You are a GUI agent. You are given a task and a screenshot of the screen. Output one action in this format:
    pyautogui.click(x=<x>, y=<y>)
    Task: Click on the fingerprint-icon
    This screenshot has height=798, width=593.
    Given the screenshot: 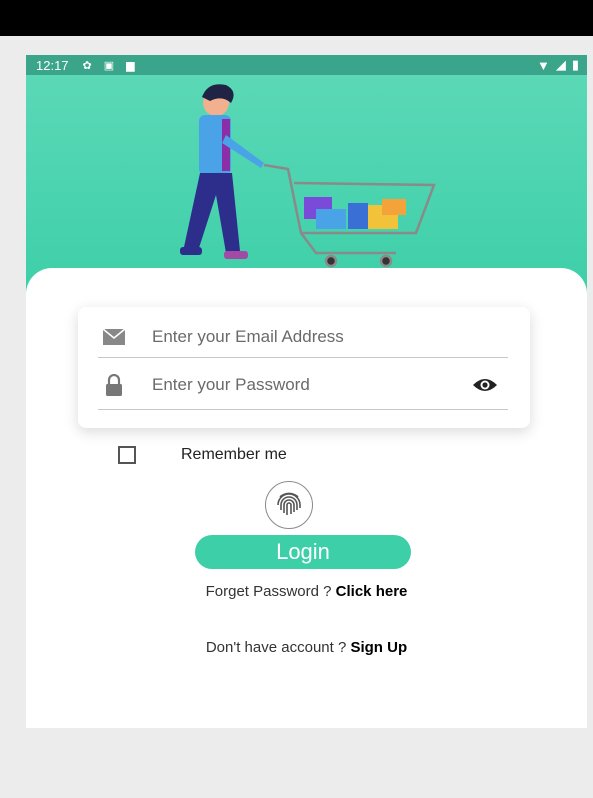 What is the action you would take?
    pyautogui.click(x=289, y=503)
    